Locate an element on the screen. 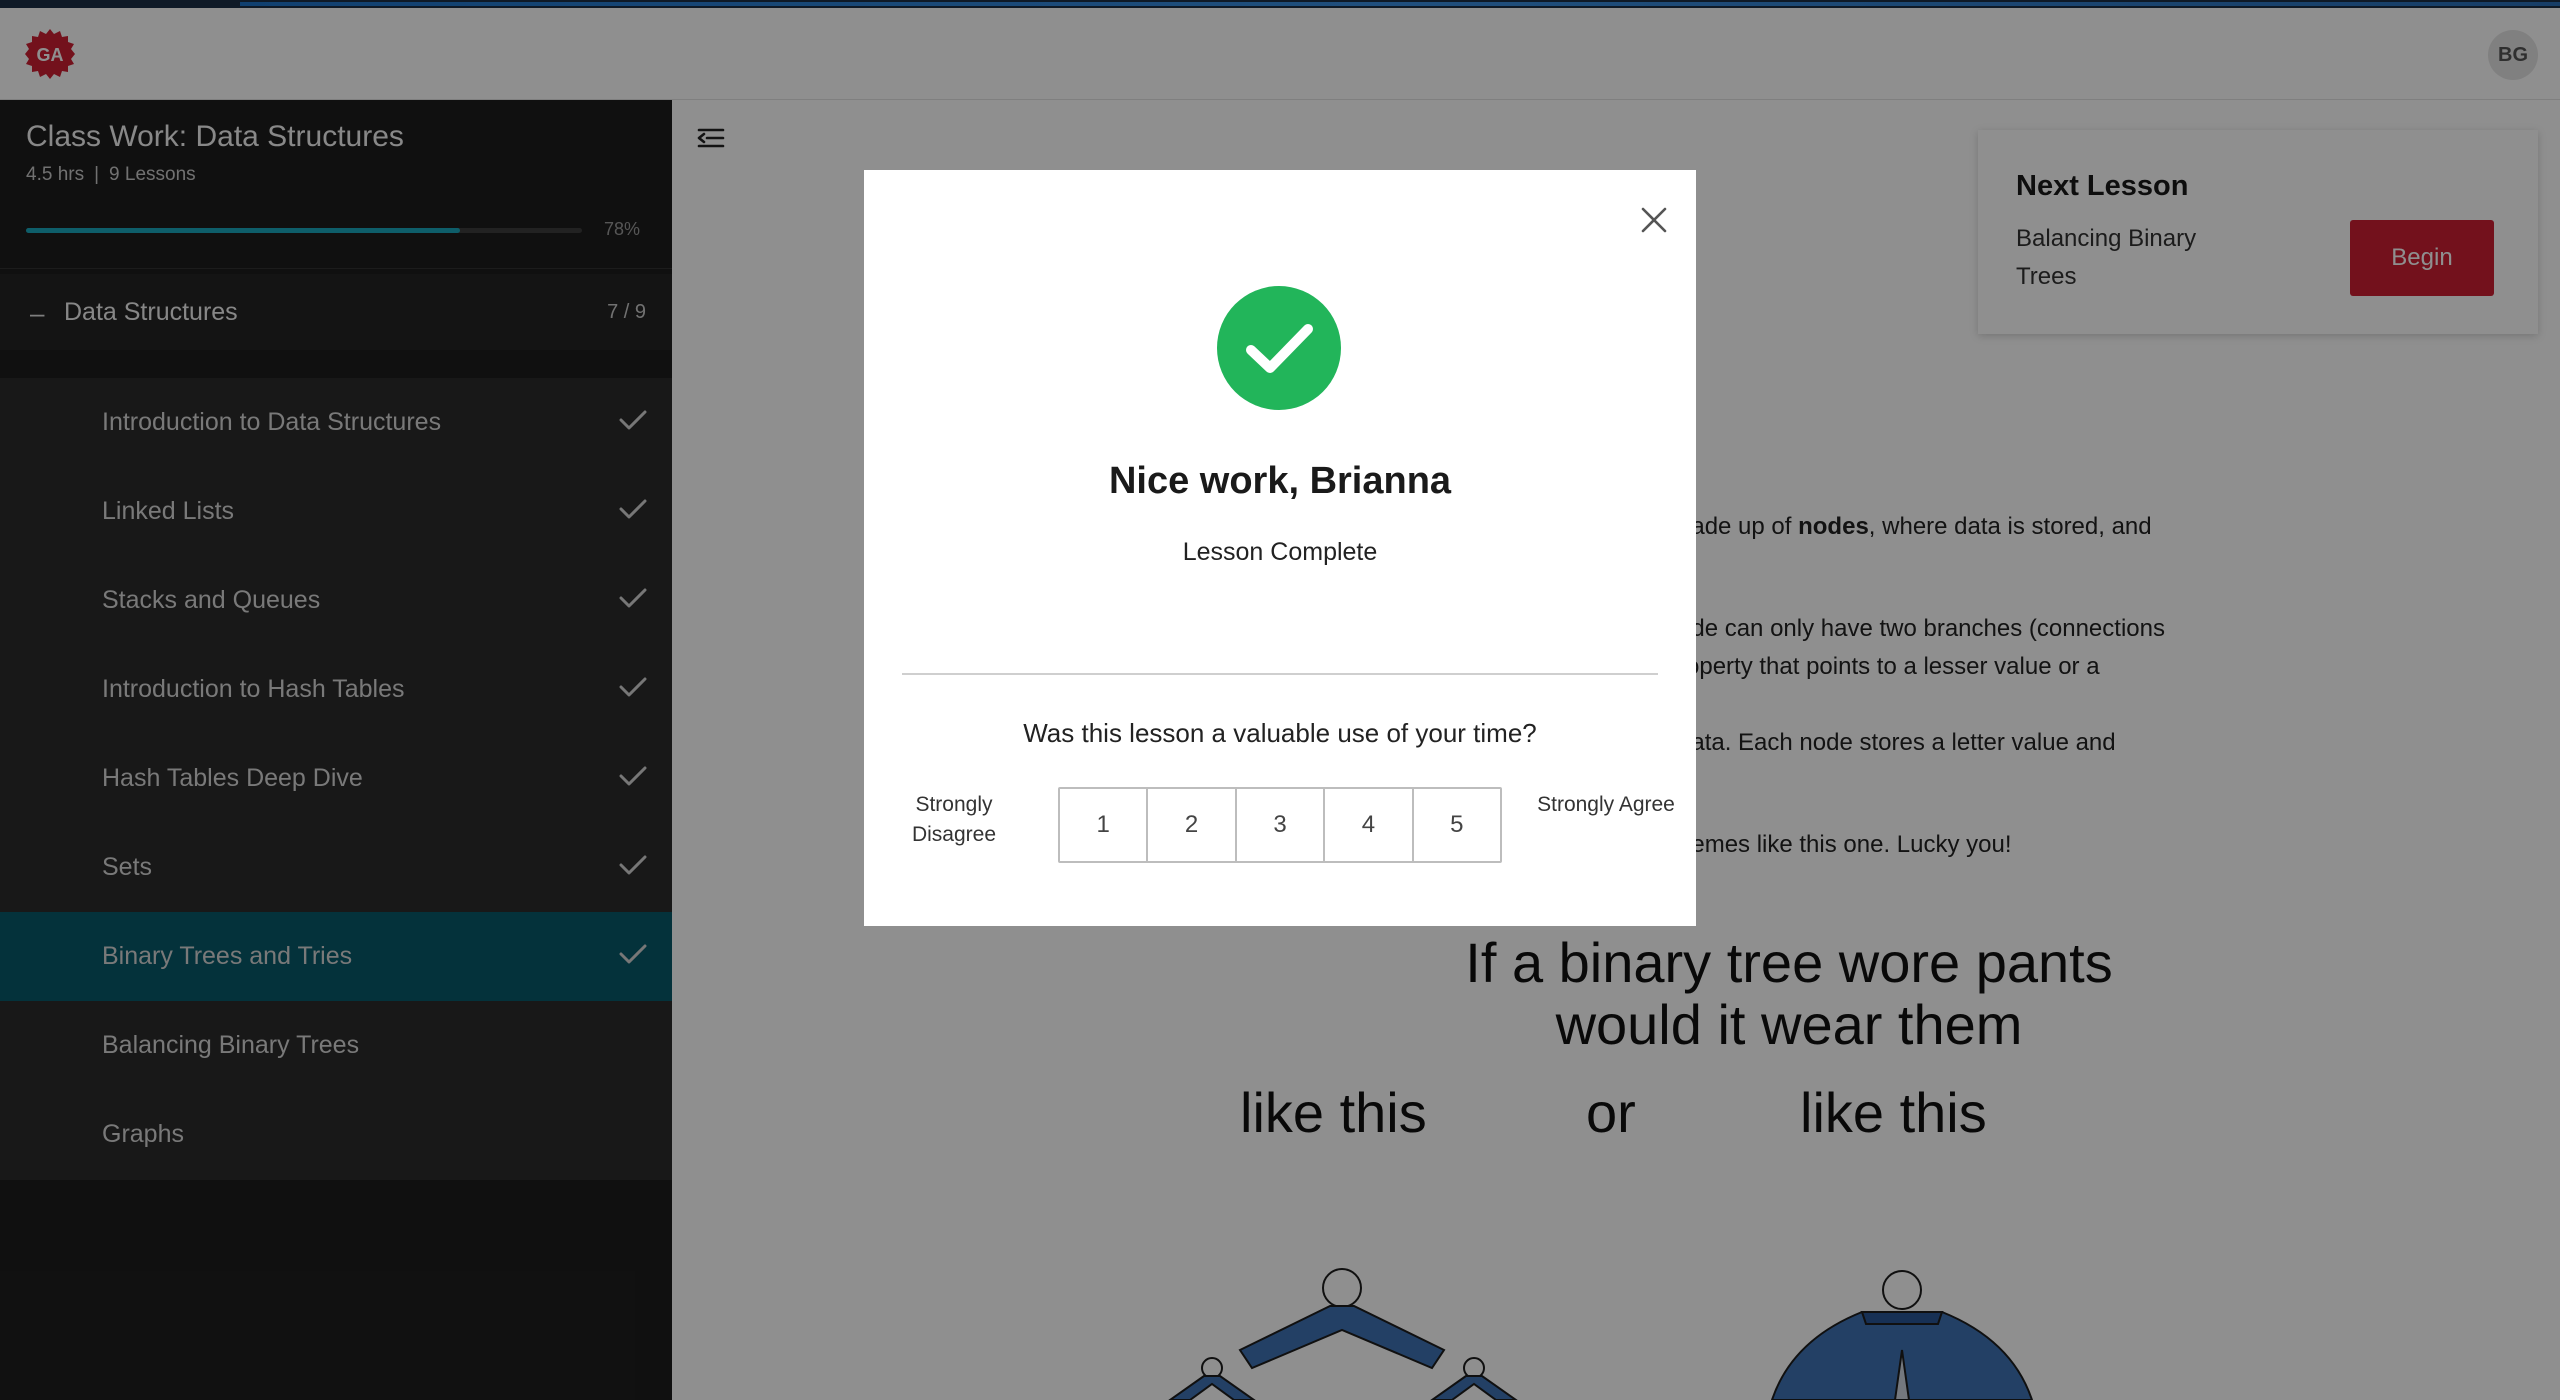  rating-button-1: 1 is located at coordinates (1104, 825).